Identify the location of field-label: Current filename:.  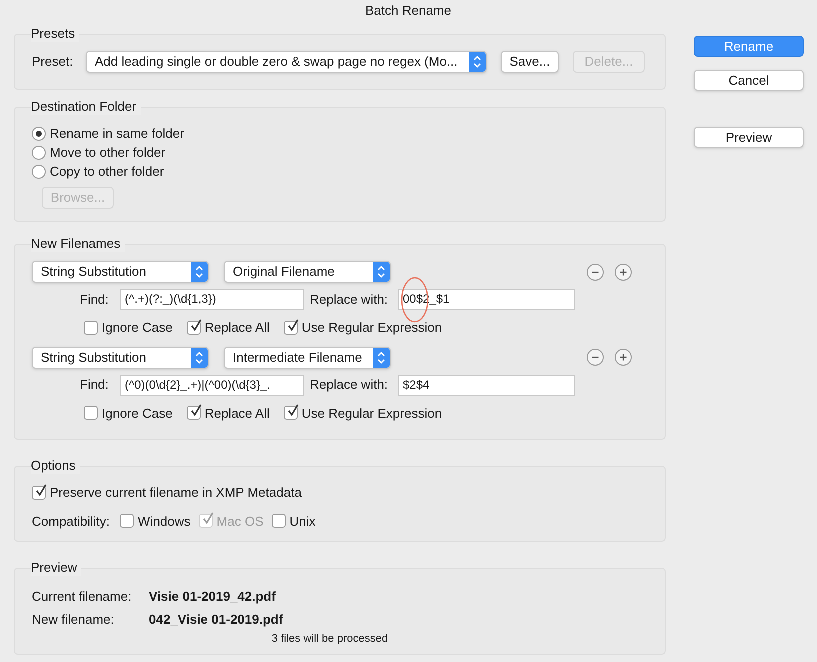
(82, 597).